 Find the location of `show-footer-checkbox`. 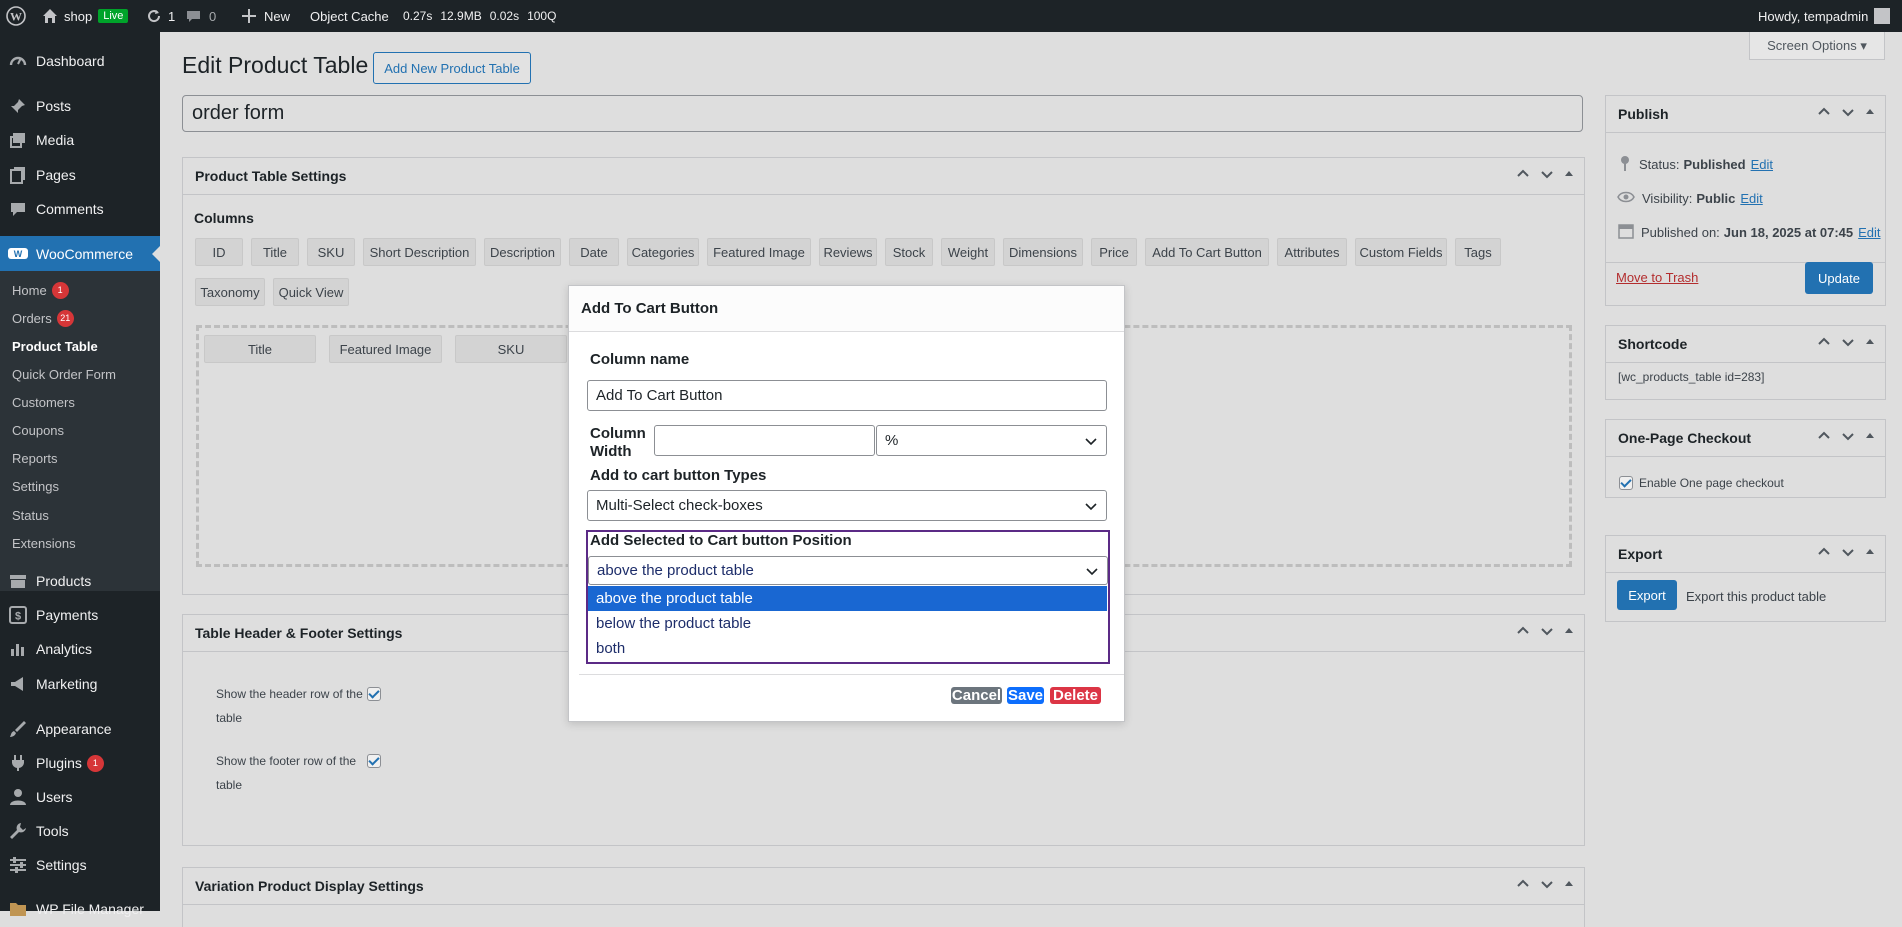

show-footer-checkbox is located at coordinates (374, 761).